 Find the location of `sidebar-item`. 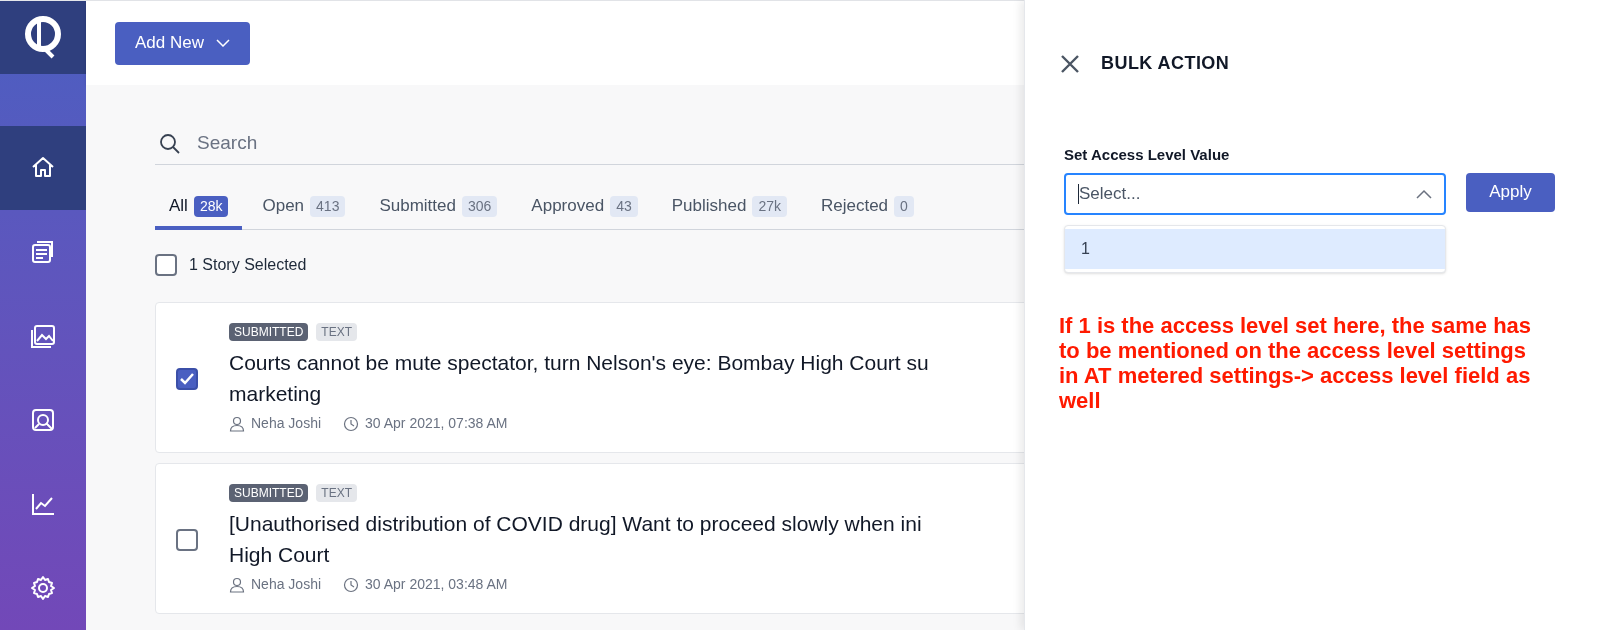

sidebar-item is located at coordinates (43, 168).